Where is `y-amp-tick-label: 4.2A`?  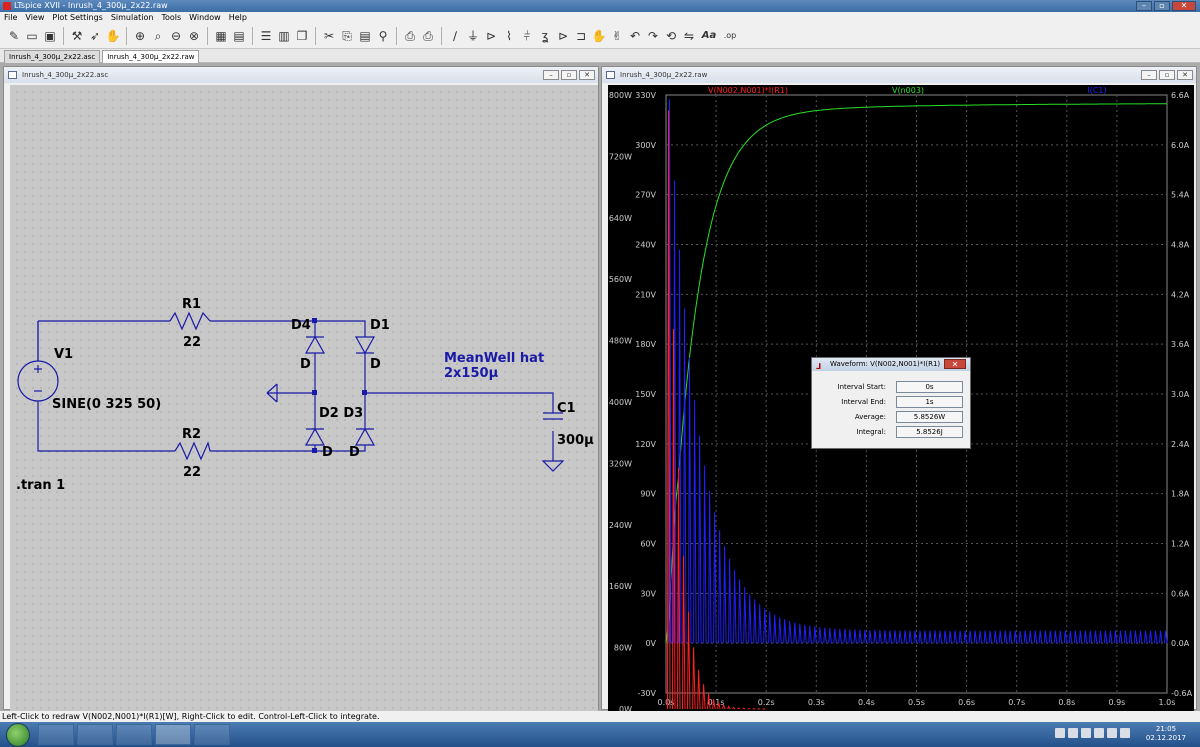
y-amp-tick-label: 4.2A is located at coordinates (1180, 294).